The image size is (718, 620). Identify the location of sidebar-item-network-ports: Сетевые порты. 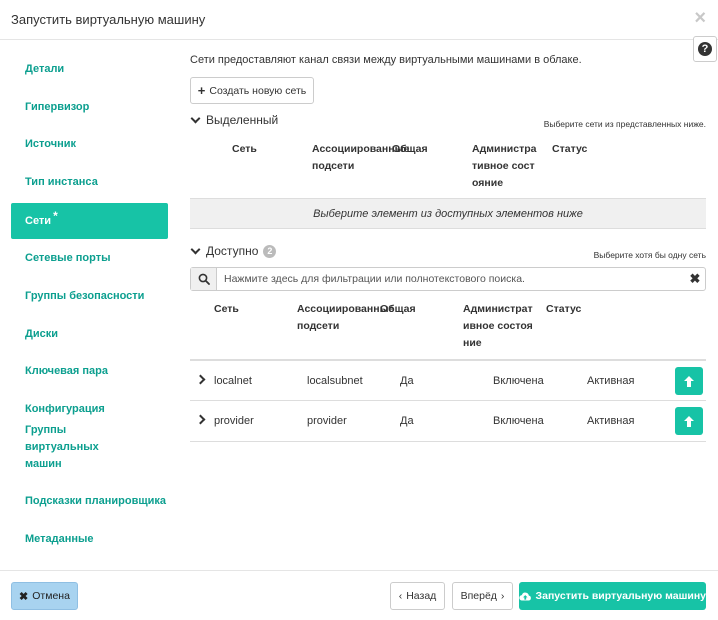
(89, 258).